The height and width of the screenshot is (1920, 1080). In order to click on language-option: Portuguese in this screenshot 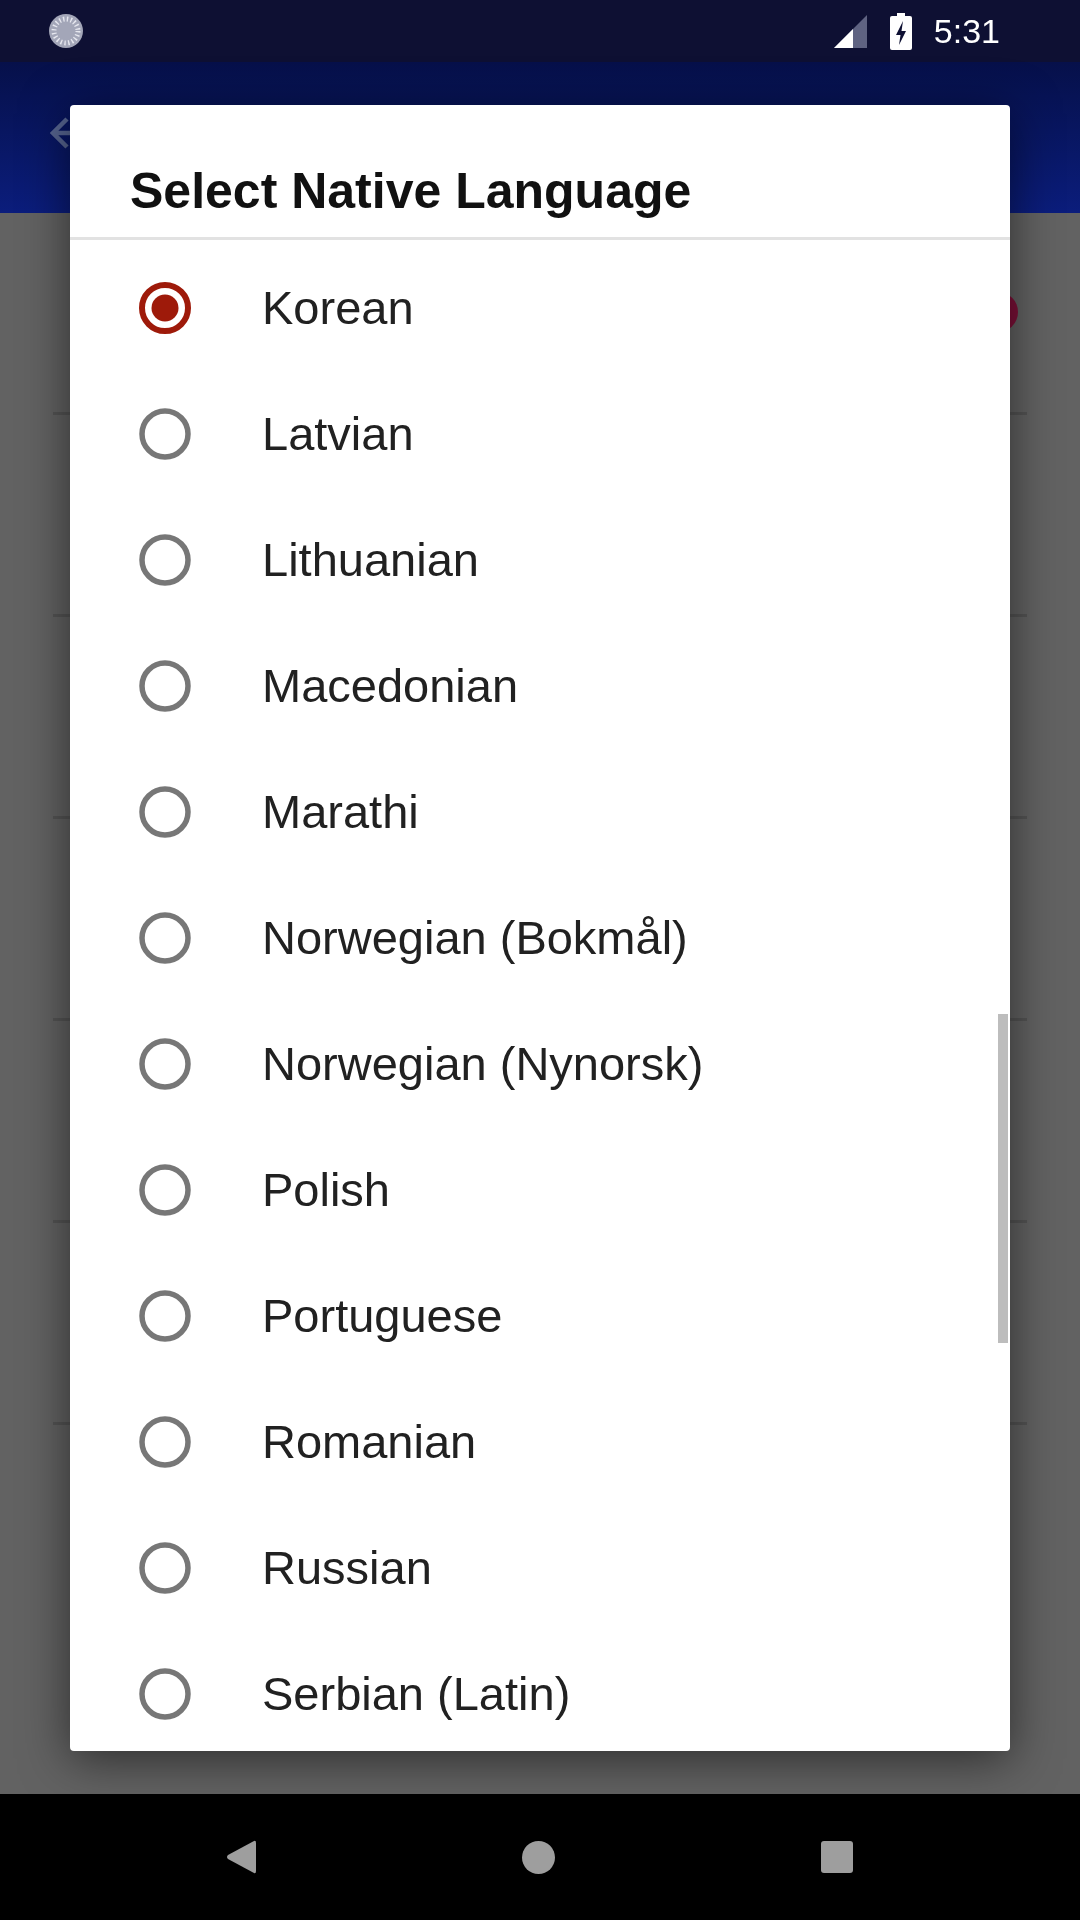, I will do `click(321, 1316)`.